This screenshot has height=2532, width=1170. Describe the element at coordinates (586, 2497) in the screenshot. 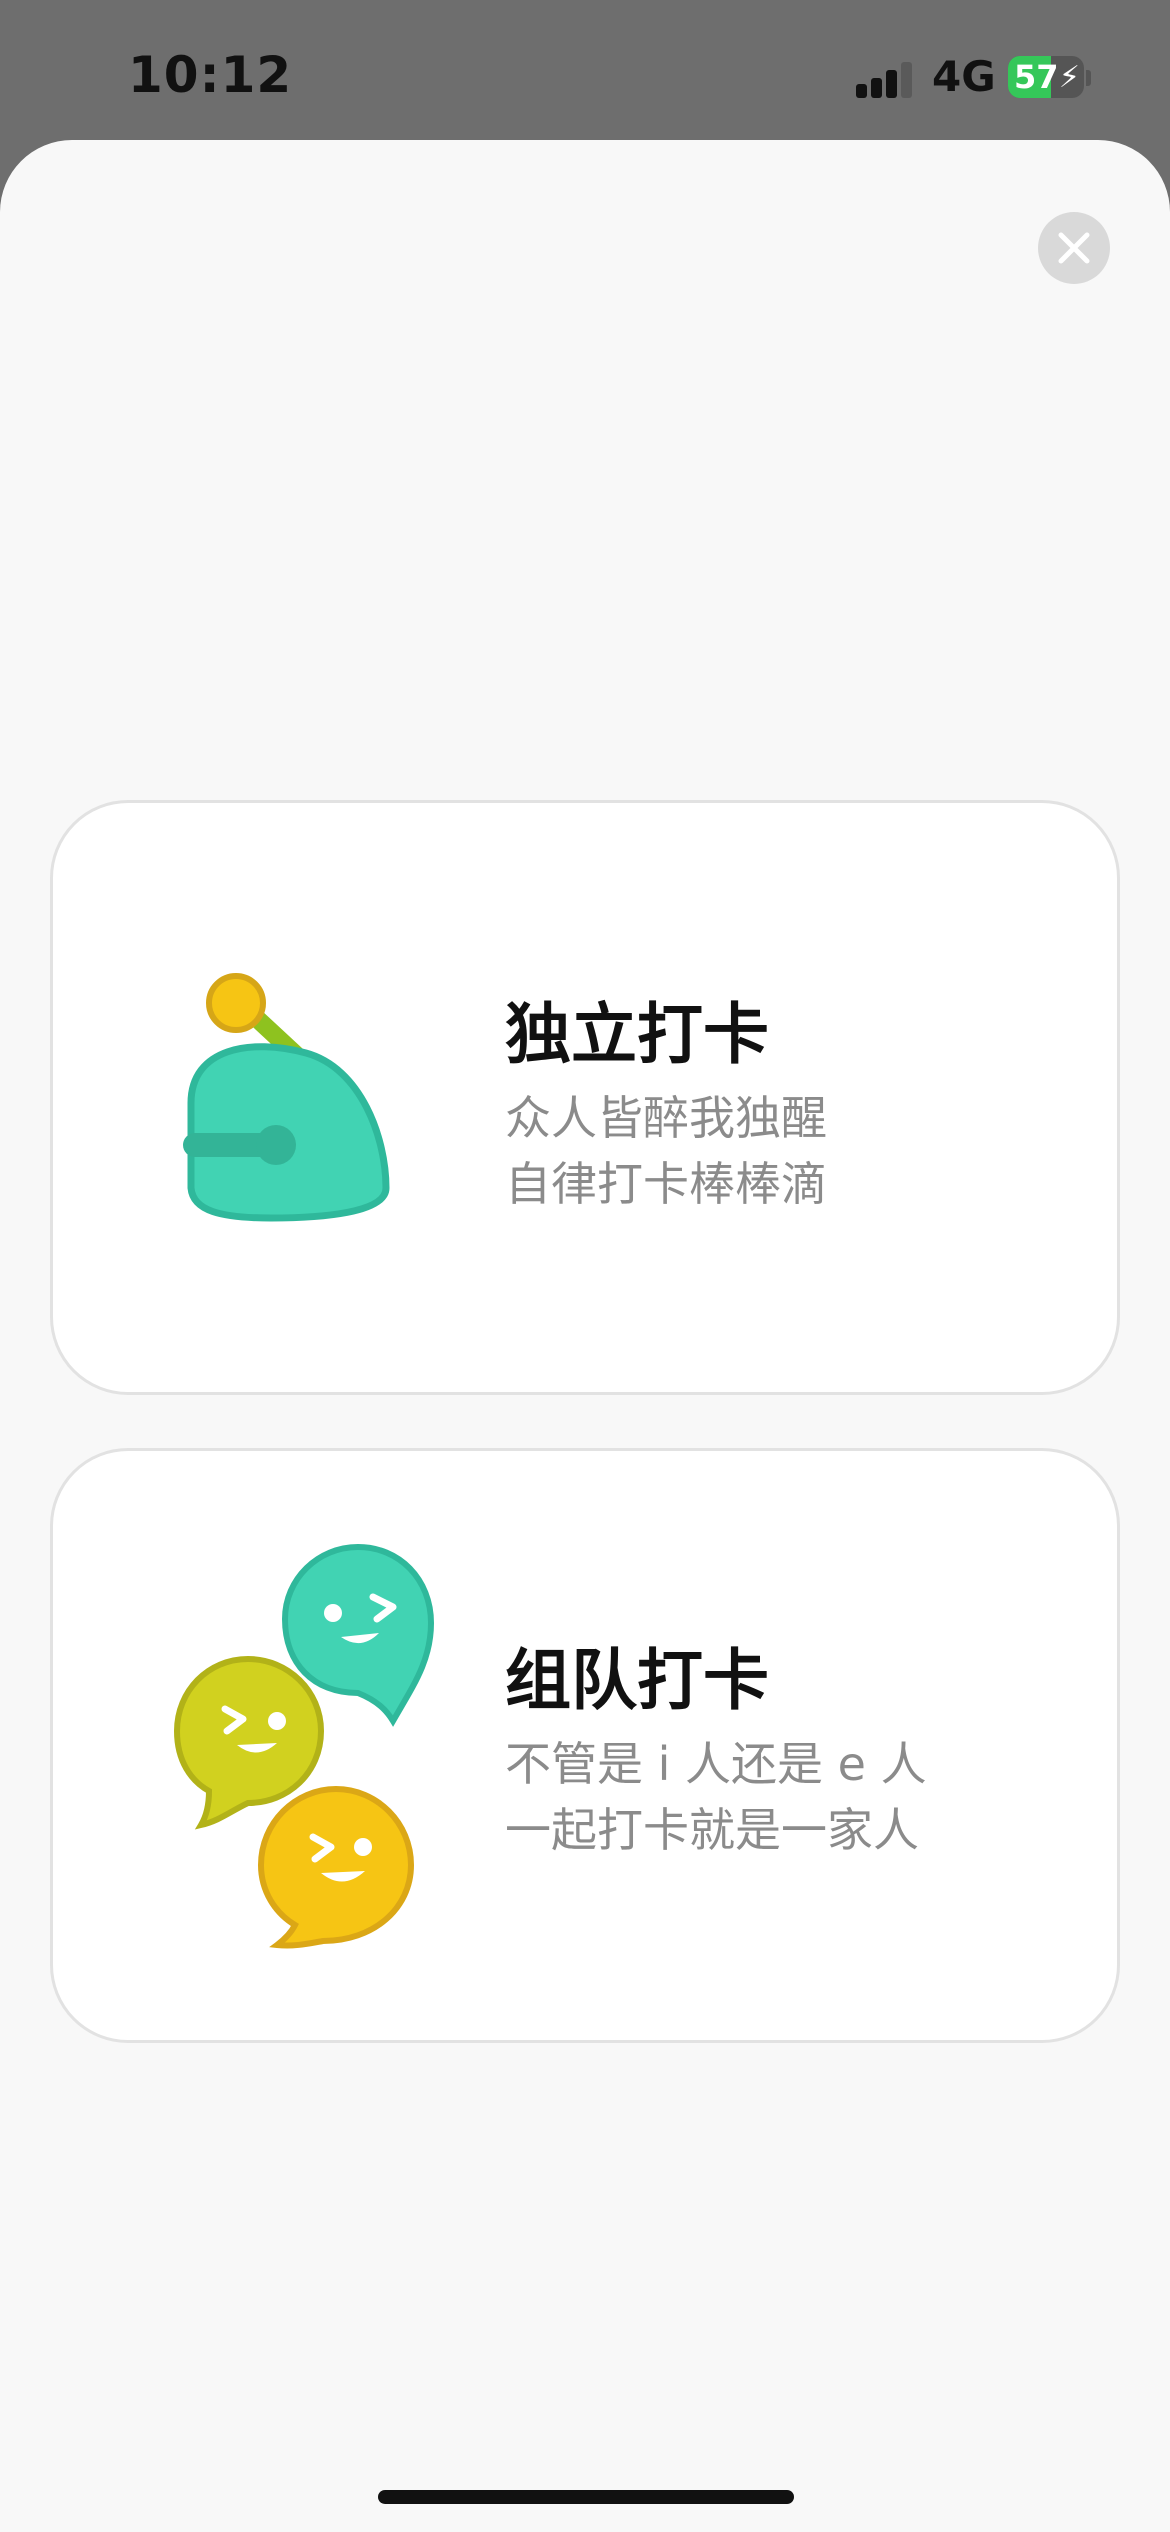

I see `home-indicator` at that location.